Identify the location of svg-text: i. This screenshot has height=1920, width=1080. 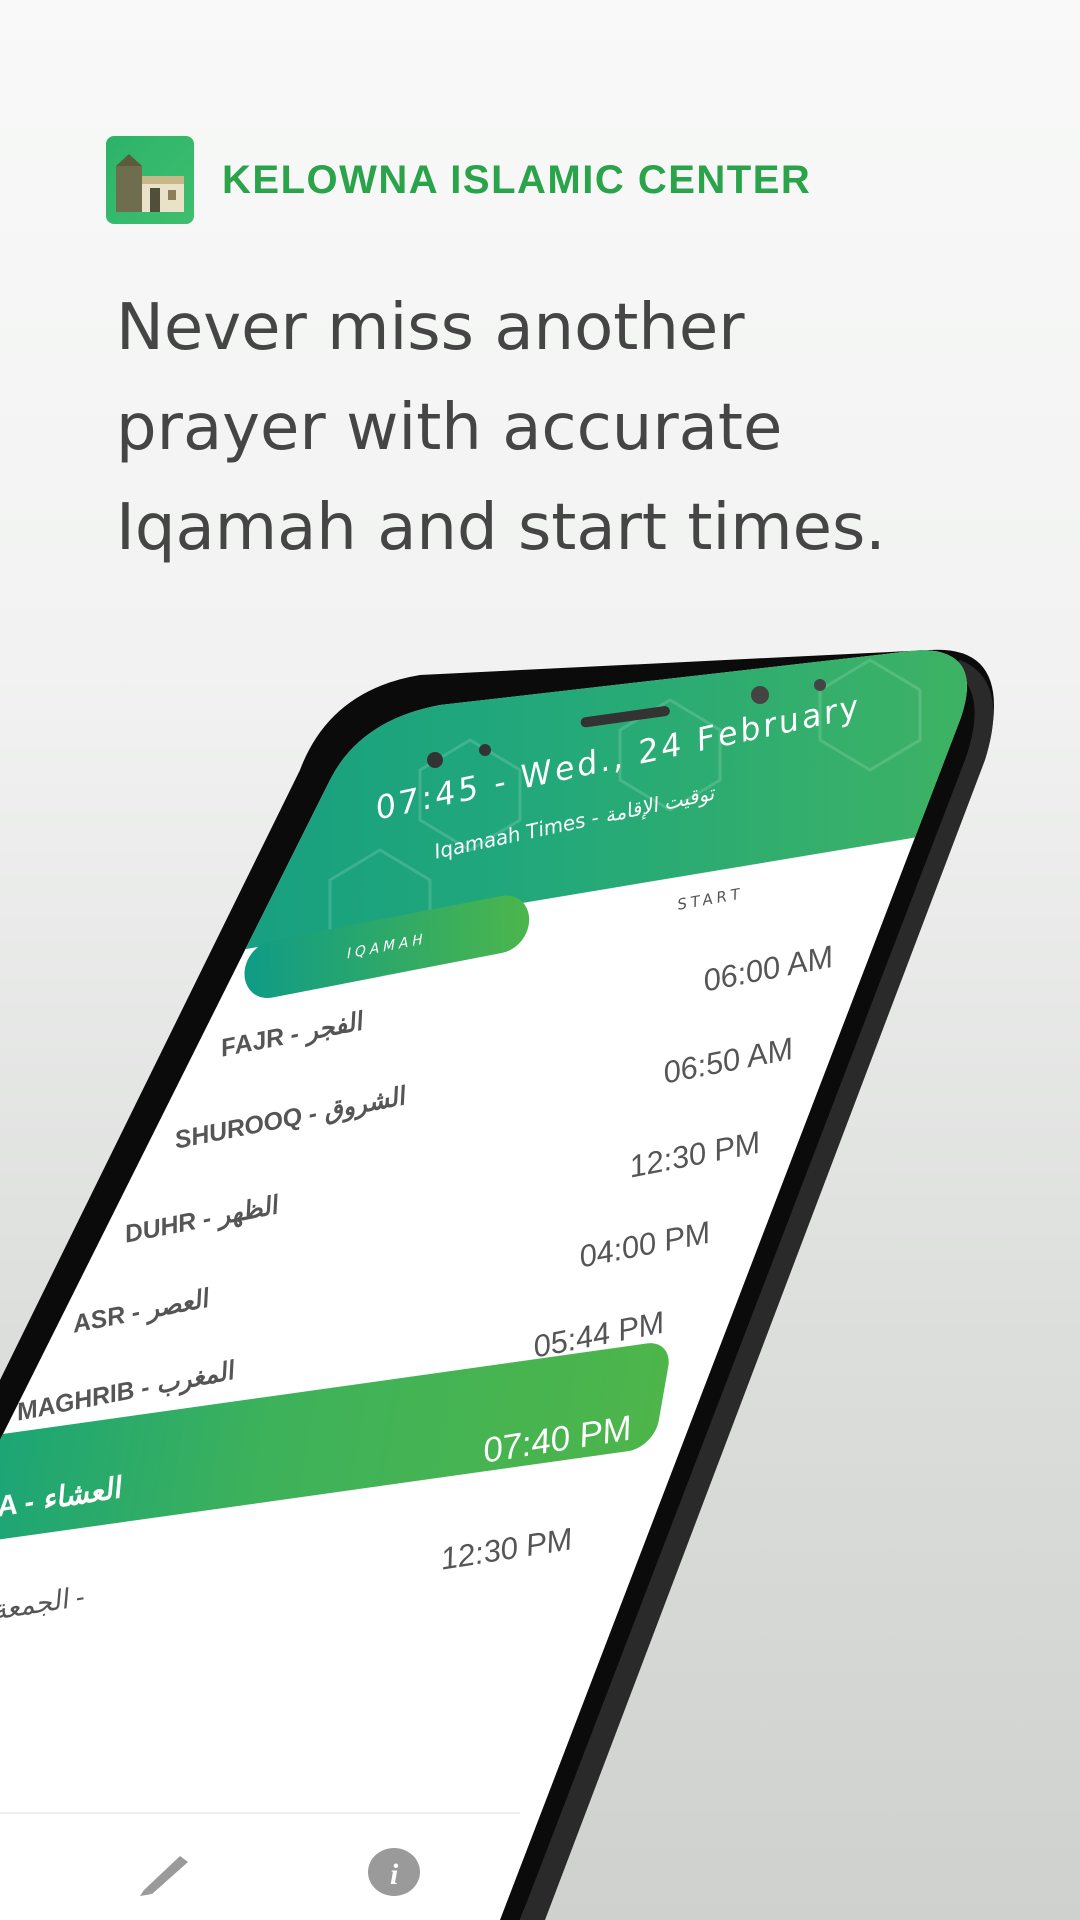
(394, 1874).